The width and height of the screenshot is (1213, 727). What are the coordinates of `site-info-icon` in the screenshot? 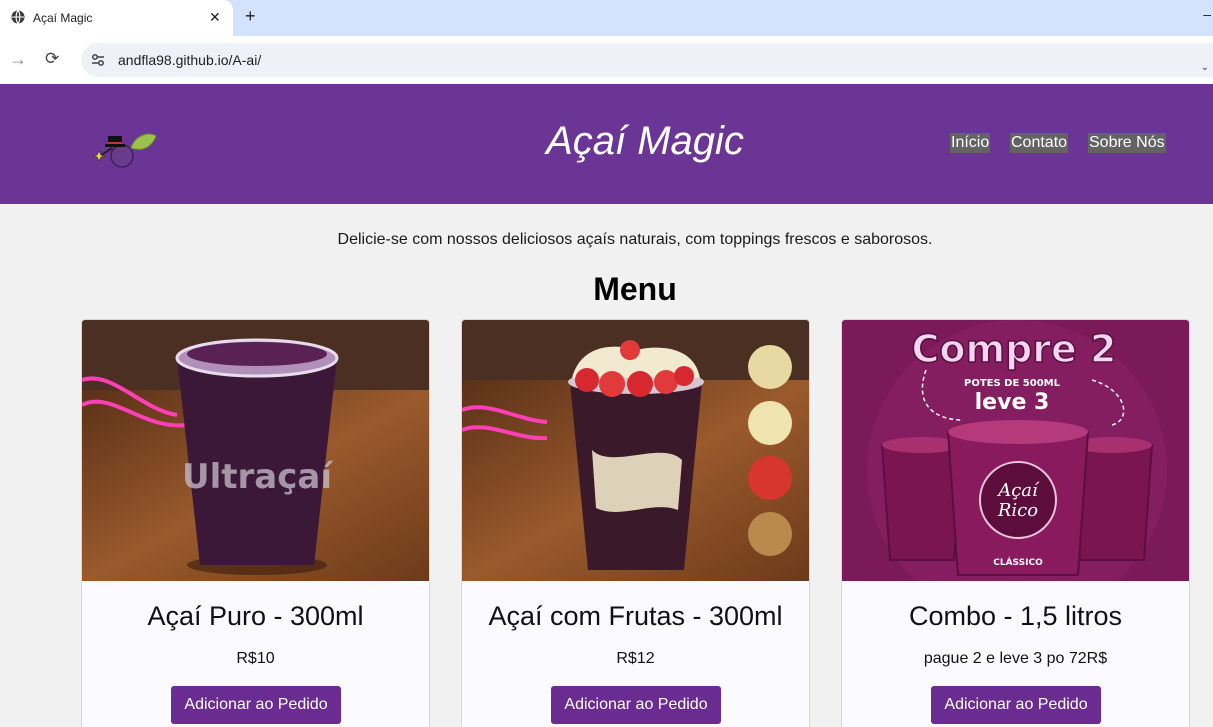 It's located at (98, 60).